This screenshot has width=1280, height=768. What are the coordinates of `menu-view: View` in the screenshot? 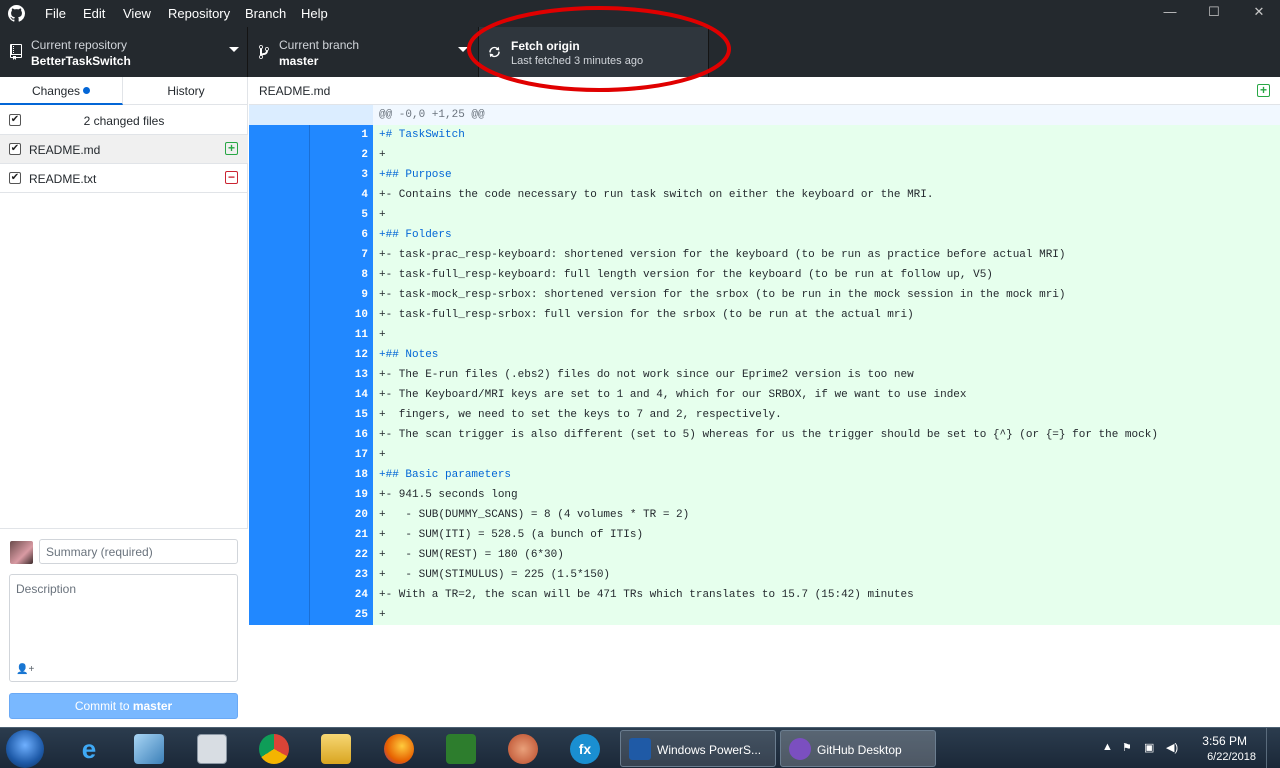 It's located at (137, 13).